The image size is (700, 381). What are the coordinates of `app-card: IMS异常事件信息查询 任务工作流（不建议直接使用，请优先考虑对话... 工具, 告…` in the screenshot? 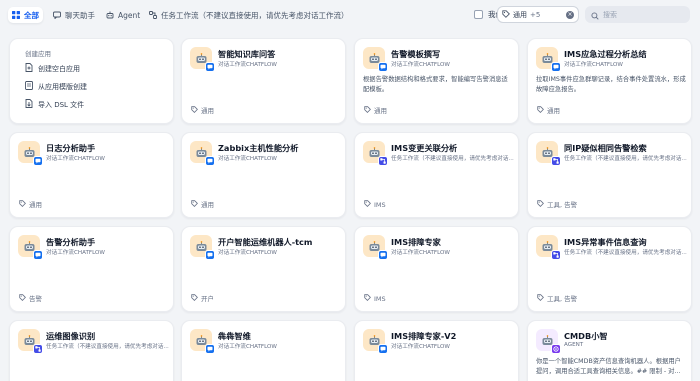 It's located at (609, 269).